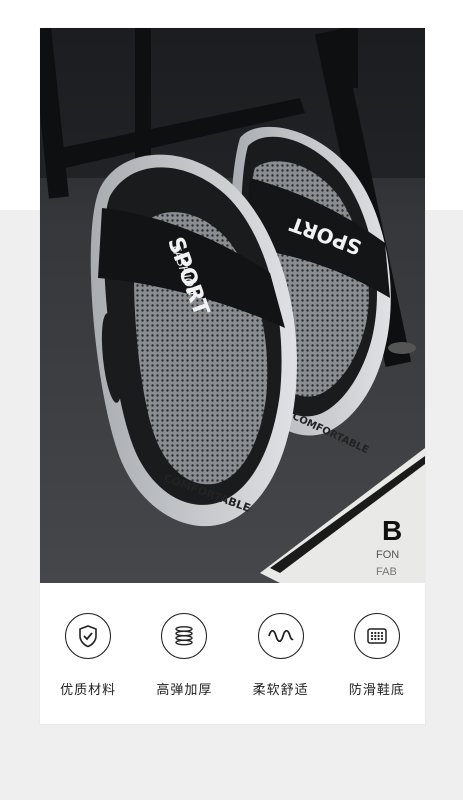 The height and width of the screenshot is (800, 463). I want to click on anti-slip-sole-icon, so click(376, 636).